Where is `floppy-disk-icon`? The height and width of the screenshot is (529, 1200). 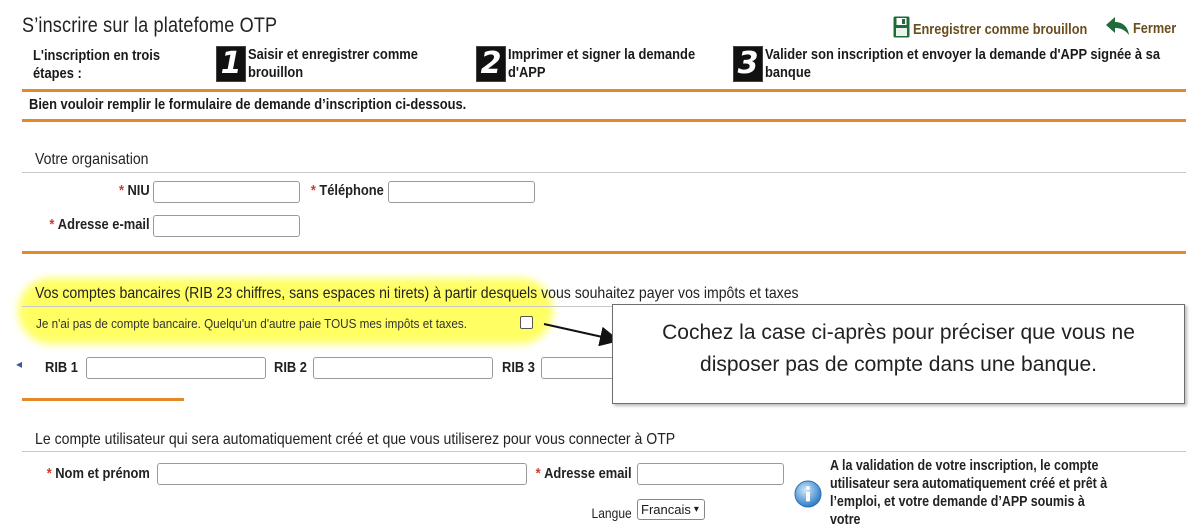 floppy-disk-icon is located at coordinates (901, 29).